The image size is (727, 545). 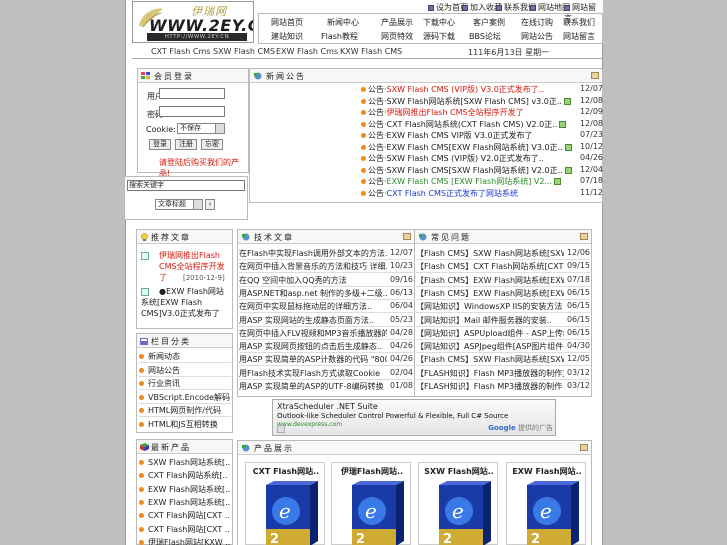 I want to click on product-title: CXT Flash网站.., so click(x=286, y=471).